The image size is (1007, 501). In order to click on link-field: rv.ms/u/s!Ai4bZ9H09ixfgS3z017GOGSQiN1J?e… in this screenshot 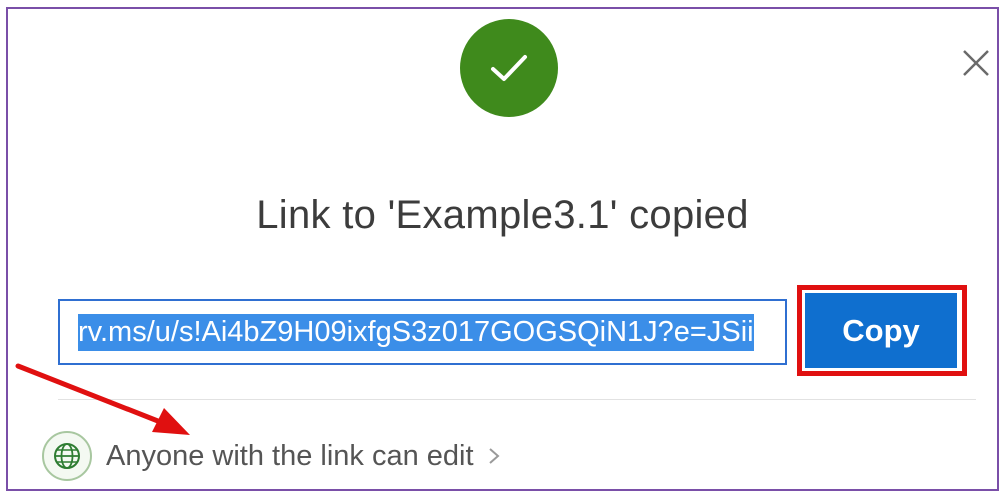, I will do `click(422, 332)`.